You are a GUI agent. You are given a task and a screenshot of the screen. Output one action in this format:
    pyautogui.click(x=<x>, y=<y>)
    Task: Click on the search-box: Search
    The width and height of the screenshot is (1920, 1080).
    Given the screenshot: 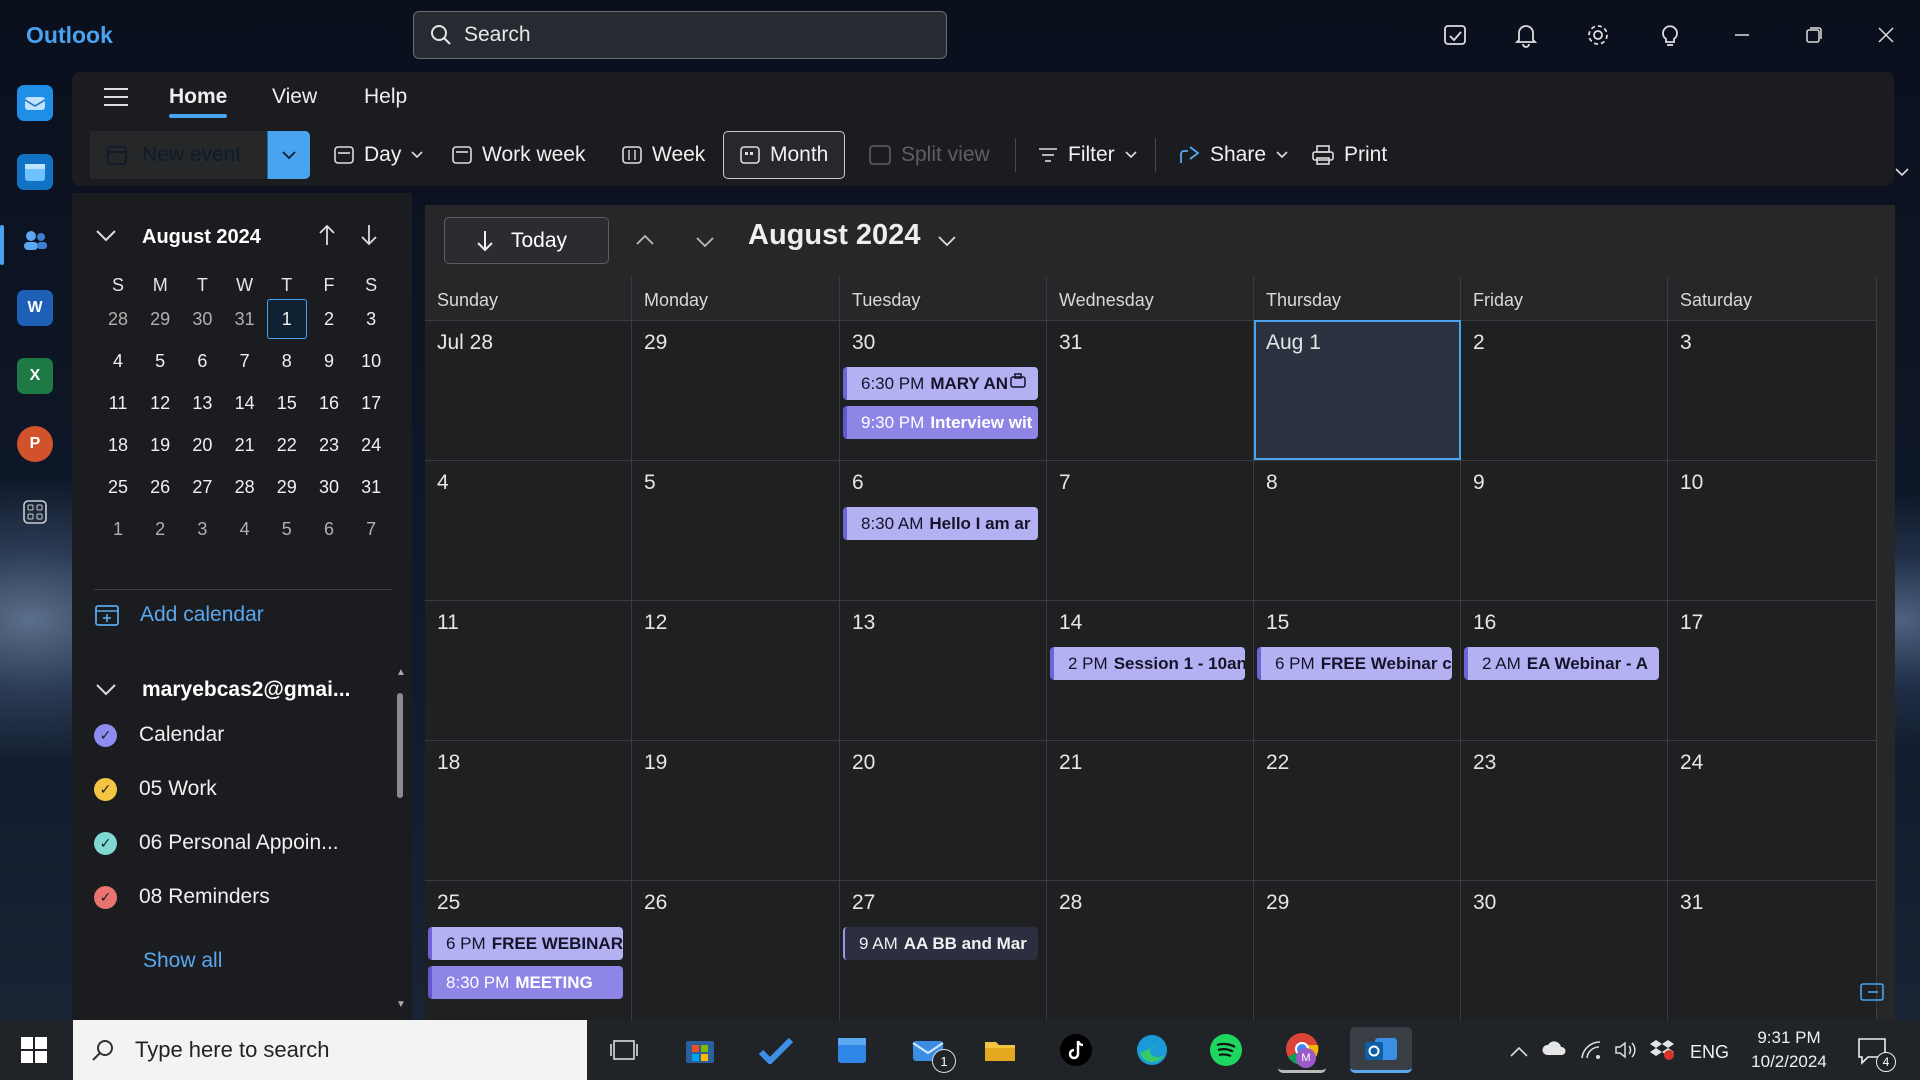 What is the action you would take?
    pyautogui.click(x=680, y=35)
    